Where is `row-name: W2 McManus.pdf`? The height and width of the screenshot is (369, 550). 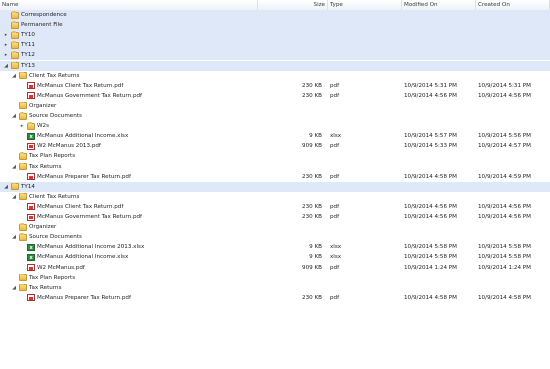
row-name: W2 McManus.pdf is located at coordinates (61, 268).